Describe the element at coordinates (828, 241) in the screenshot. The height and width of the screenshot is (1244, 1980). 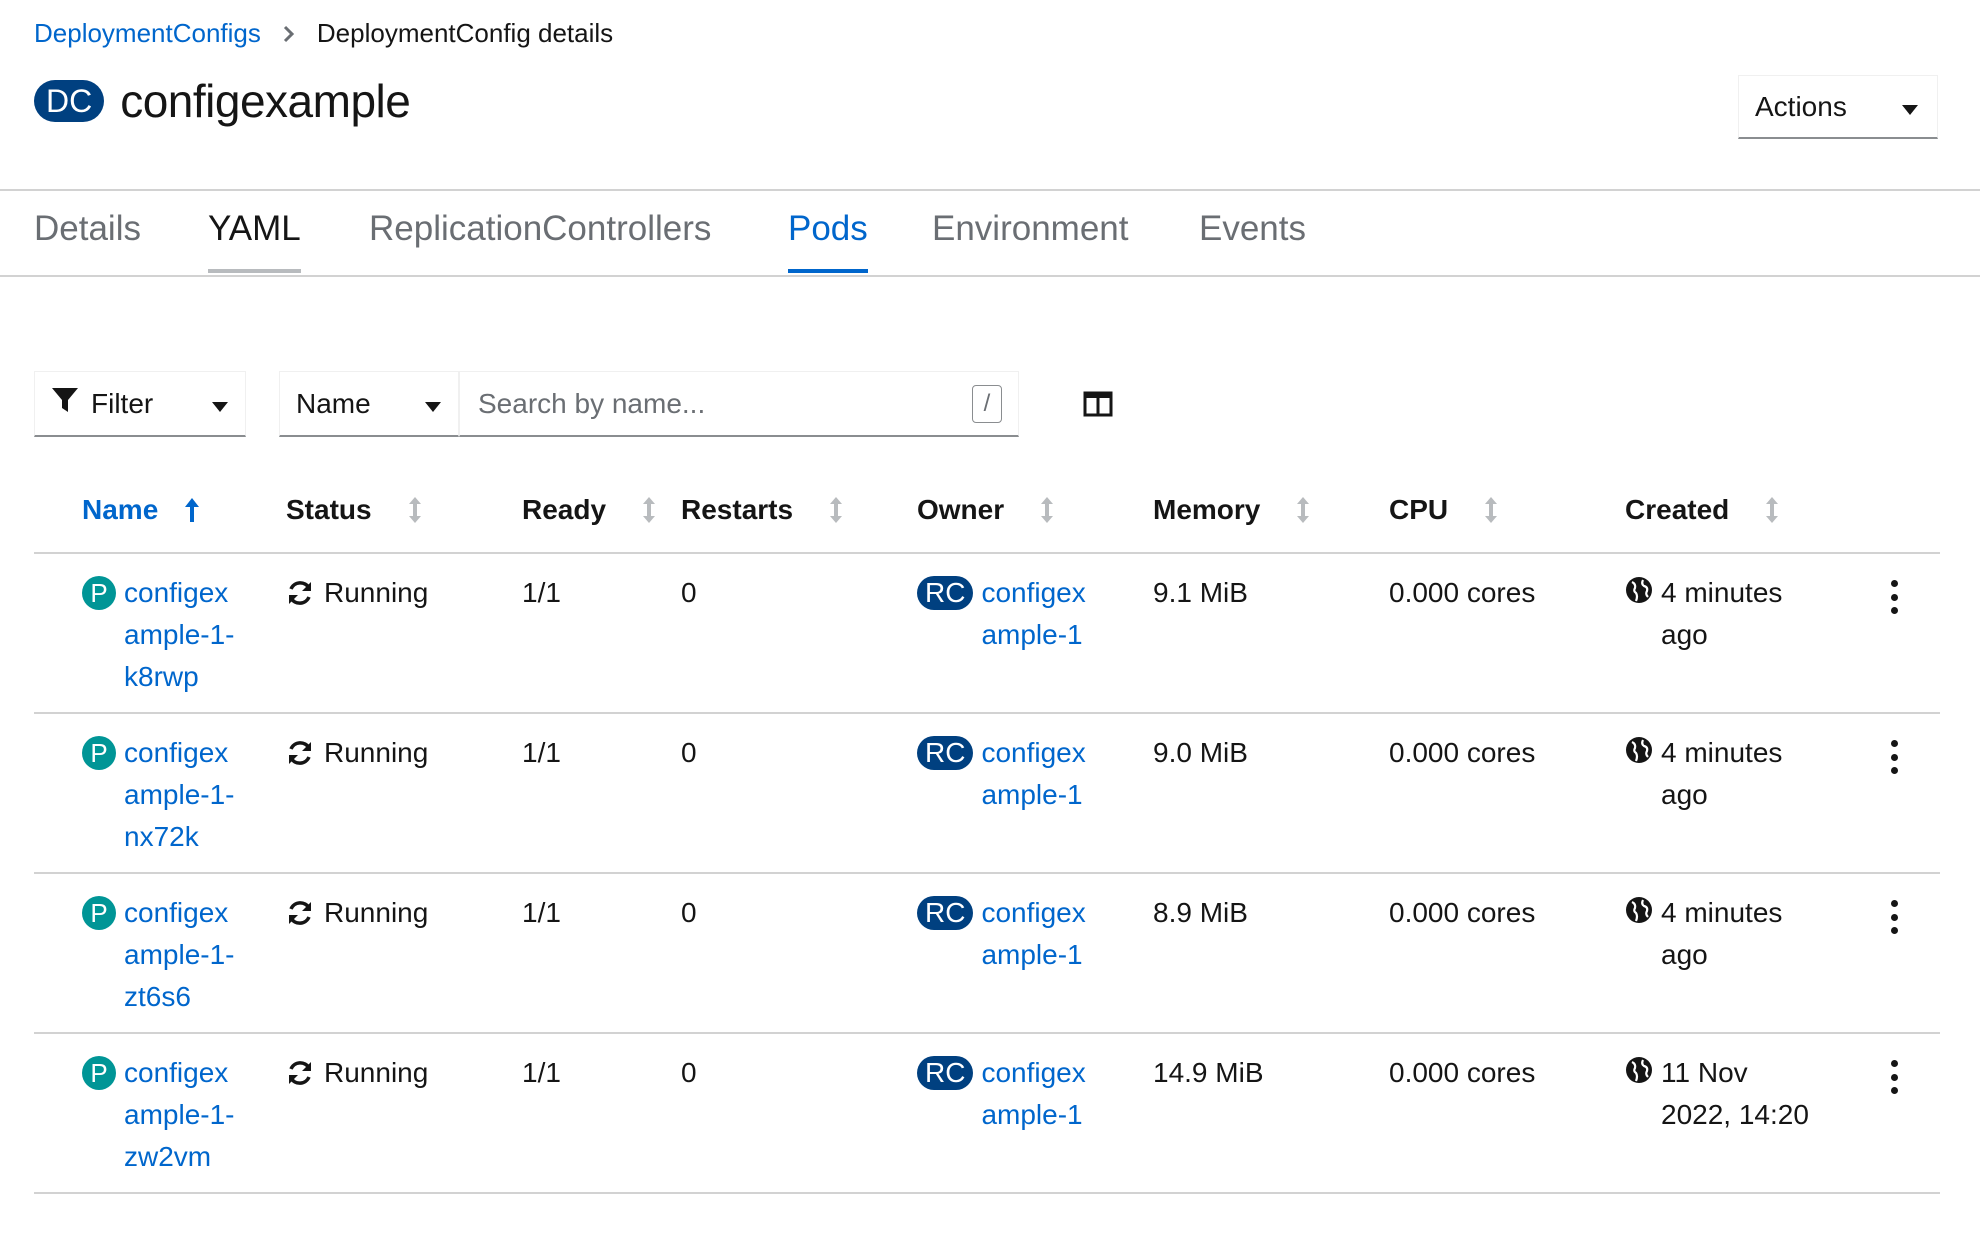
I see `tab-pods: Pods` at that location.